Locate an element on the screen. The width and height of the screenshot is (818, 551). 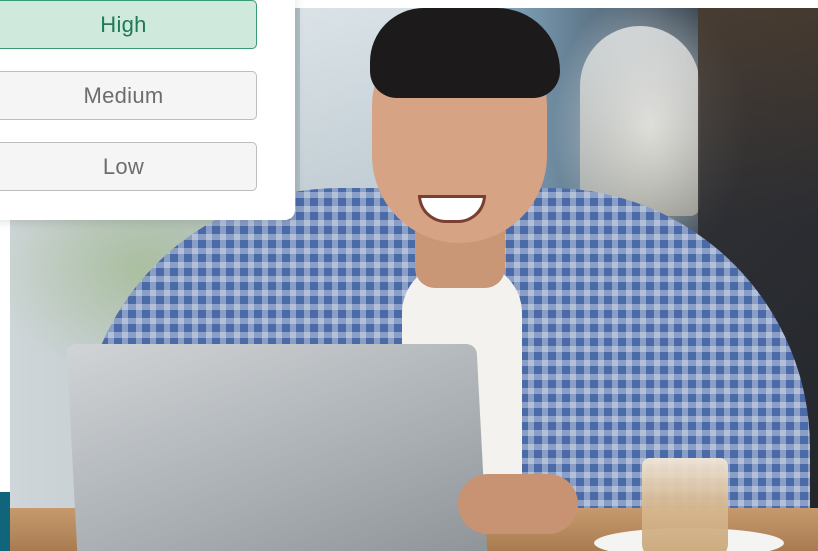
priority-option-low: Low is located at coordinates (128, 166).